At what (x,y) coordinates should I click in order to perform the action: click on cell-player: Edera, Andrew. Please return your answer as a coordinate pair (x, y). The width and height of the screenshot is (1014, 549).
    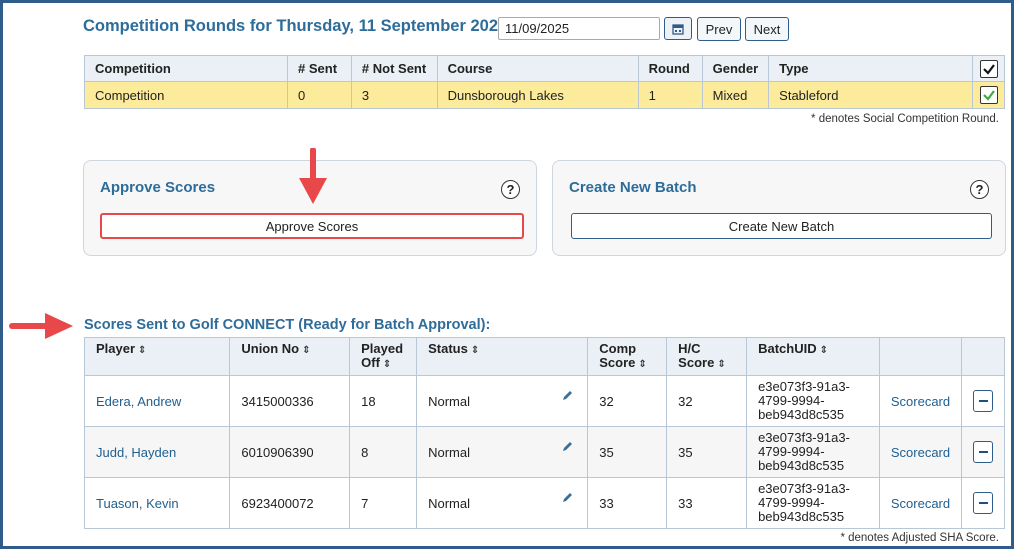
    Looking at the image, I should click on (157, 401).